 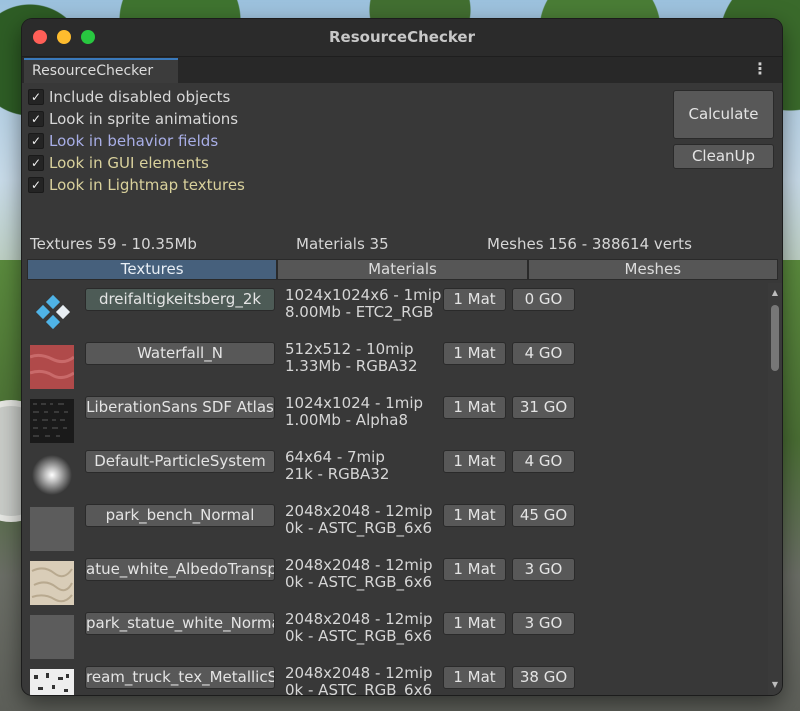 What do you see at coordinates (180, 461) in the screenshot?
I see `texture-name-button: Default-ParticleSystem` at bounding box center [180, 461].